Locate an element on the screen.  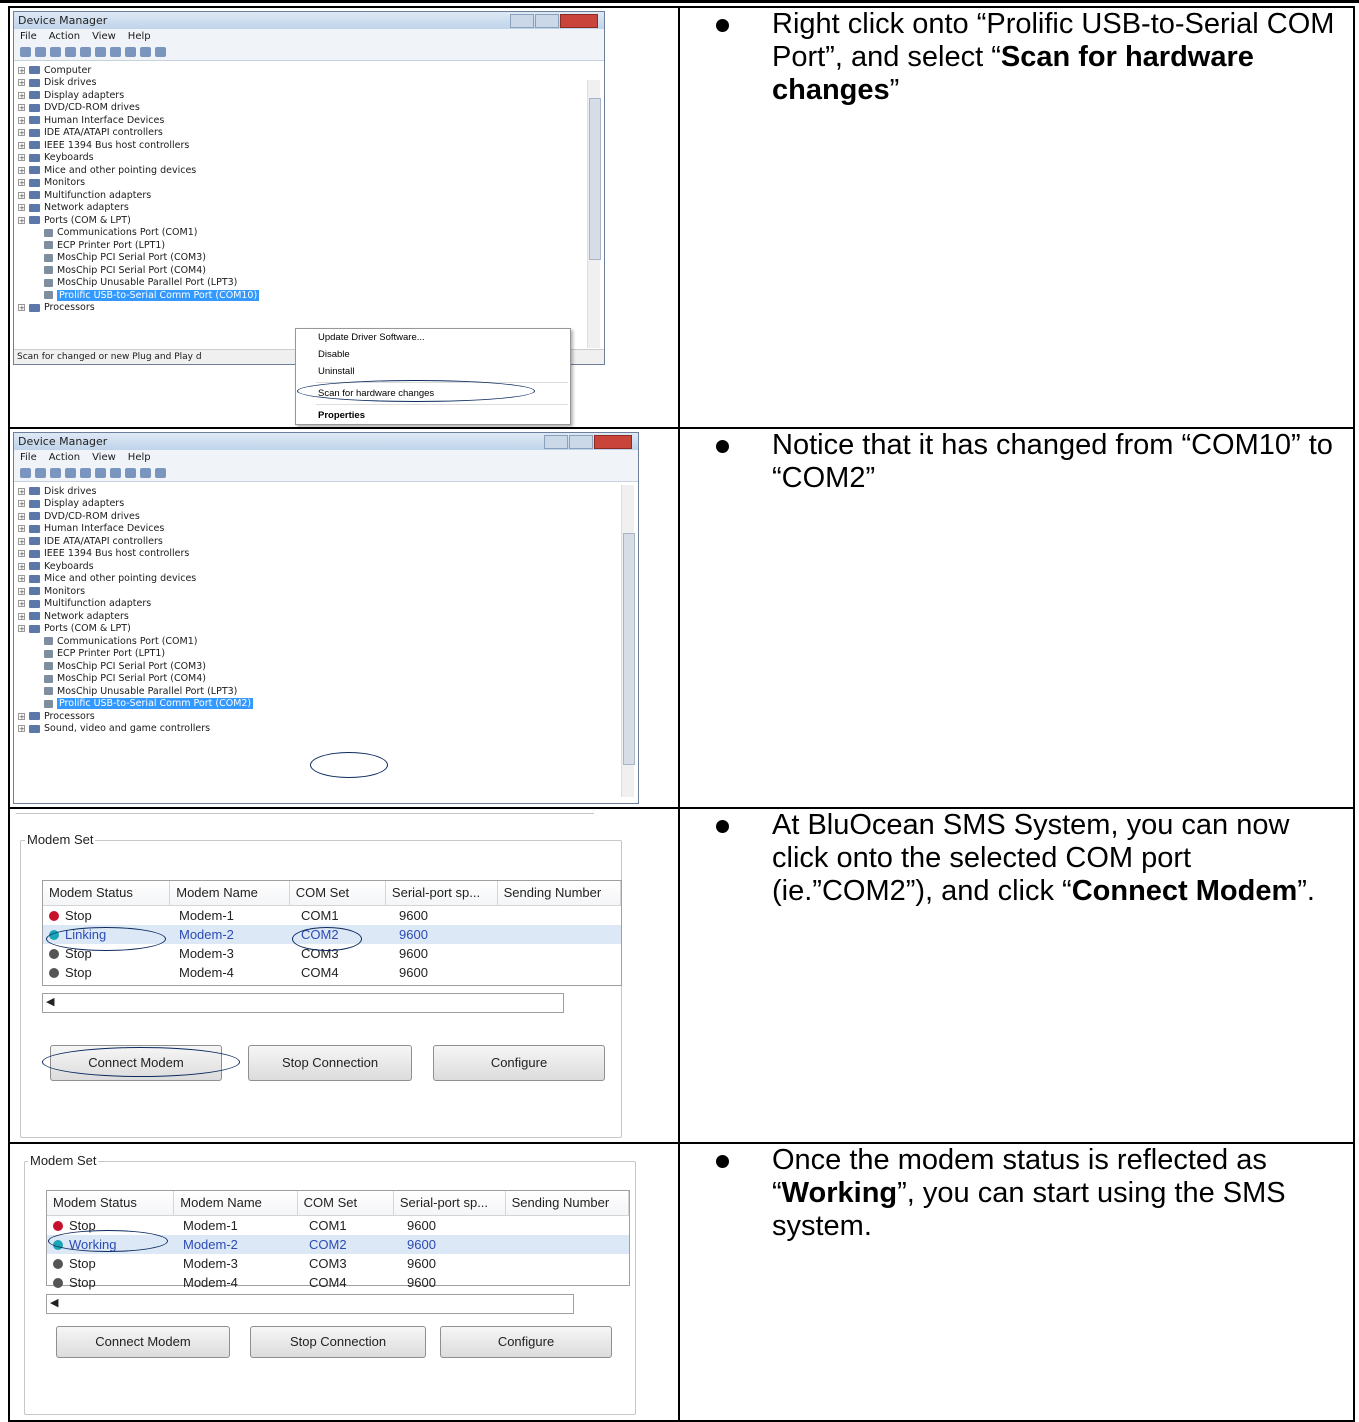
back-icon is located at coordinates (25, 473).